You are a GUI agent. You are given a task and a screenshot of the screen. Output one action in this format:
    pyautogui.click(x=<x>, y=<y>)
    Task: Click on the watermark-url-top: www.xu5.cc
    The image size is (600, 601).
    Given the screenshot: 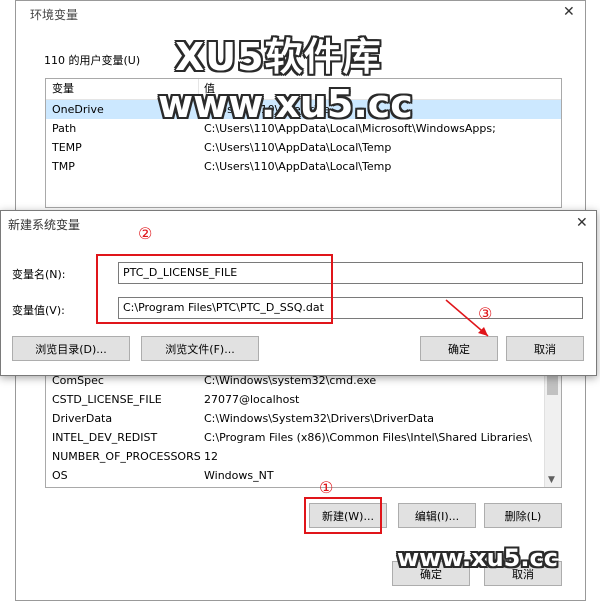 What is the action you would take?
    pyautogui.click(x=285, y=104)
    